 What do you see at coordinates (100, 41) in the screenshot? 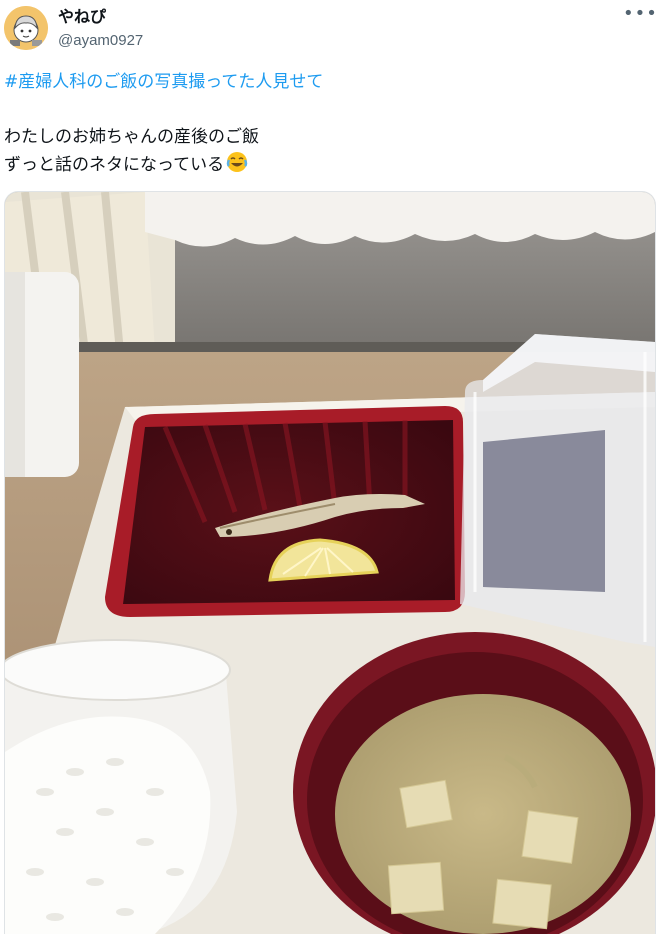
I see `author-handle: @ayam0927` at bounding box center [100, 41].